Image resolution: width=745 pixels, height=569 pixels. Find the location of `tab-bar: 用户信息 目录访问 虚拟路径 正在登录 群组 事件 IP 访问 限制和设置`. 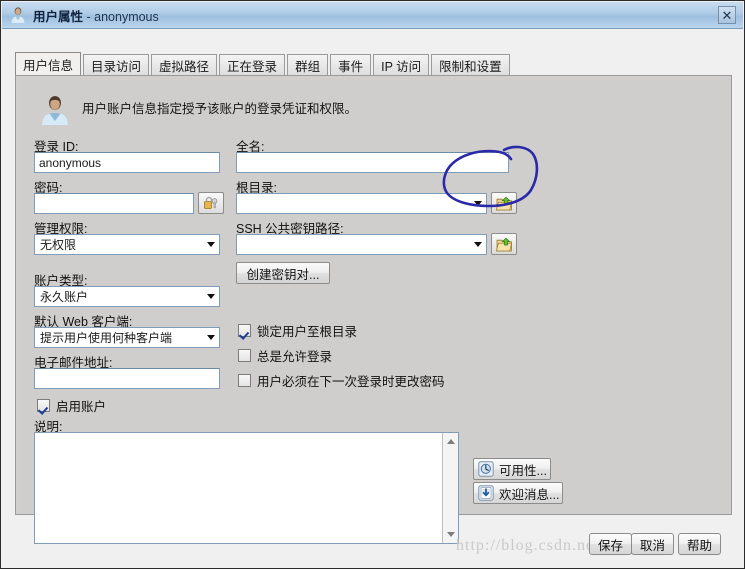

tab-bar: 用户信息 目录访问 虚拟路径 正在登录 群组 事件 IP 访问 限制和设置 is located at coordinates (263, 63).